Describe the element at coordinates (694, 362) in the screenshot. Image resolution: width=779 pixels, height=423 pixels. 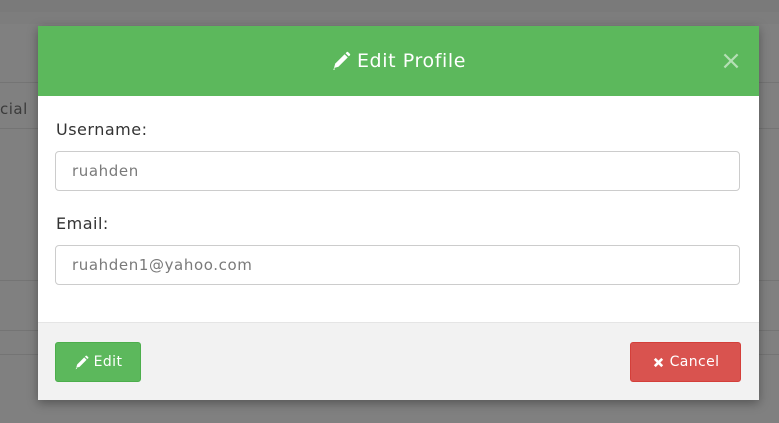
I see `cancel-button-label: Cancel` at that location.